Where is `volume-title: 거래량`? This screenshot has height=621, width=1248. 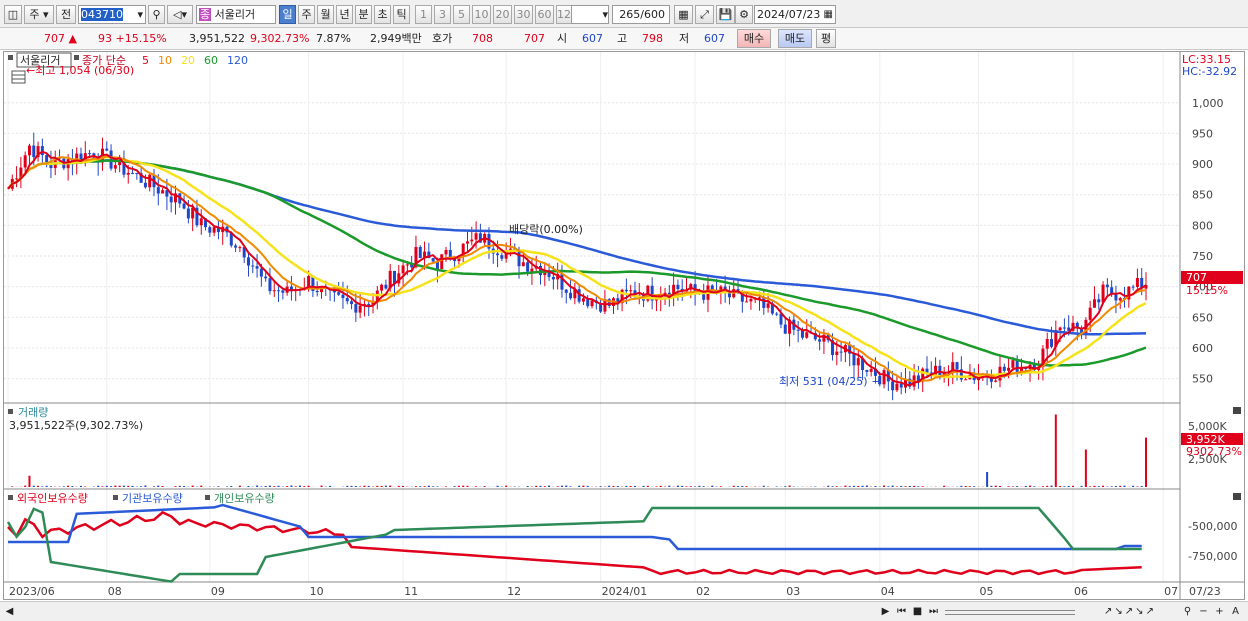 volume-title: 거래량 is located at coordinates (33, 412).